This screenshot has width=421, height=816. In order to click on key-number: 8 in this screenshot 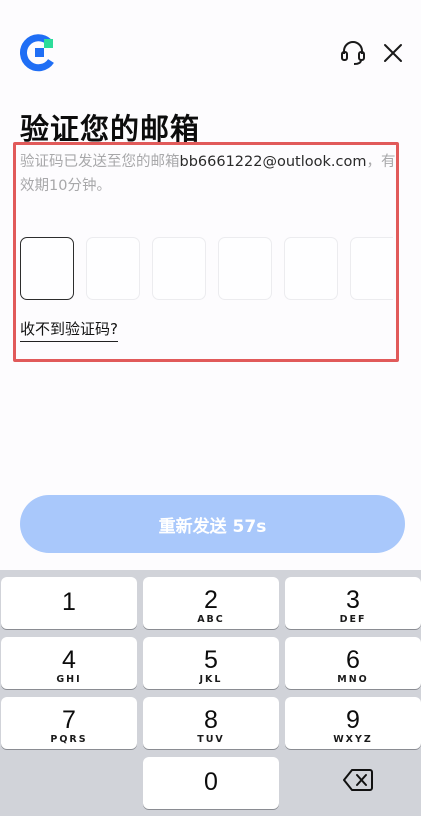, I will do `click(211, 720)`.